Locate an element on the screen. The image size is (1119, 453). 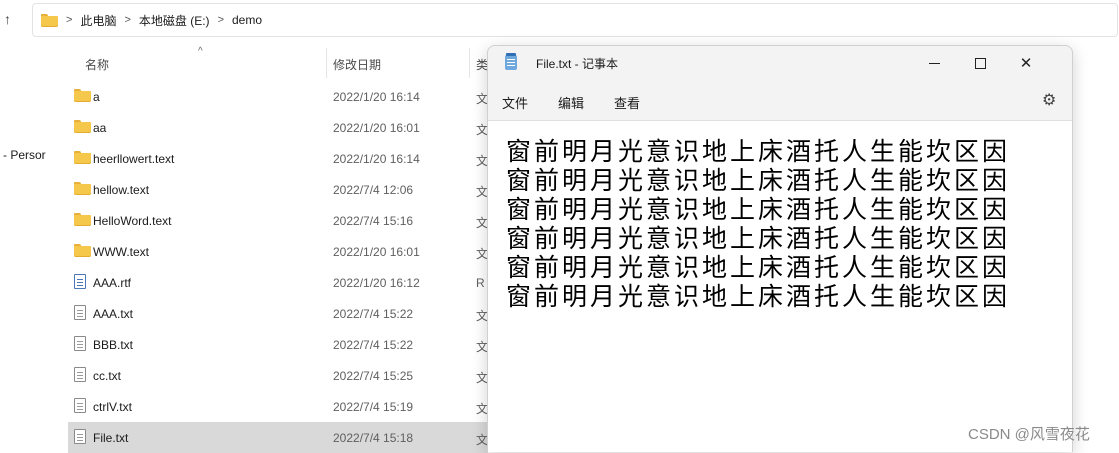
file-row: cc.txt 2022/7/4 15:25 文 is located at coordinates (278, 375).